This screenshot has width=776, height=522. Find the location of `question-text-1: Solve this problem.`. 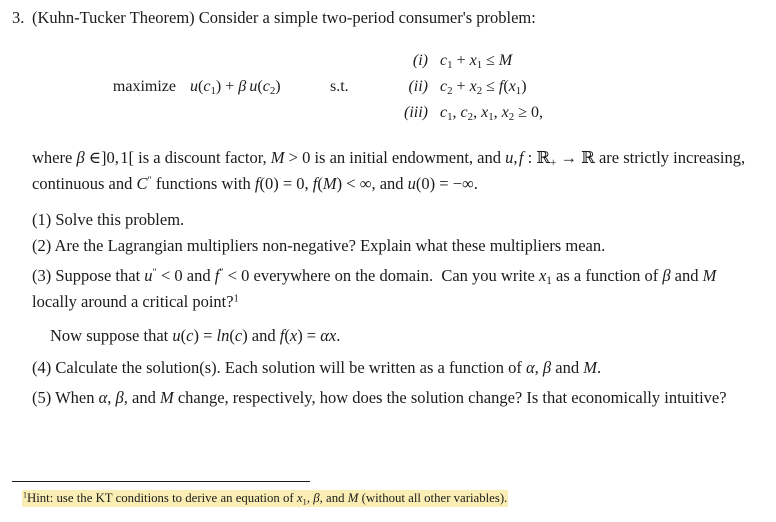

question-text-1: Solve this problem. is located at coordinates (120, 219).